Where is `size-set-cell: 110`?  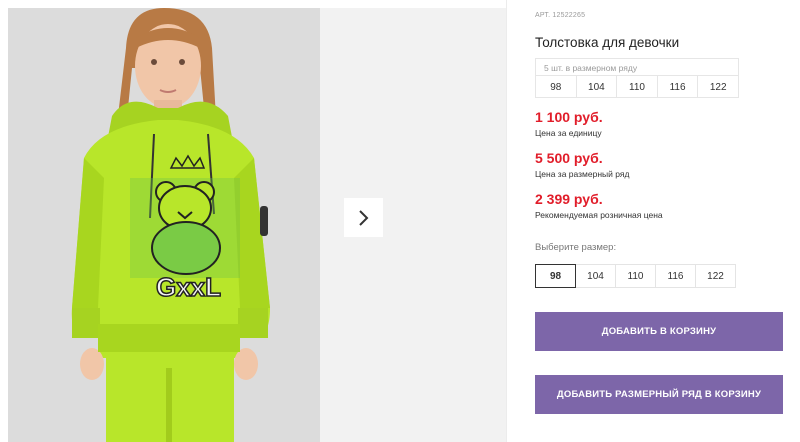
size-set-cell: 110 is located at coordinates (637, 87).